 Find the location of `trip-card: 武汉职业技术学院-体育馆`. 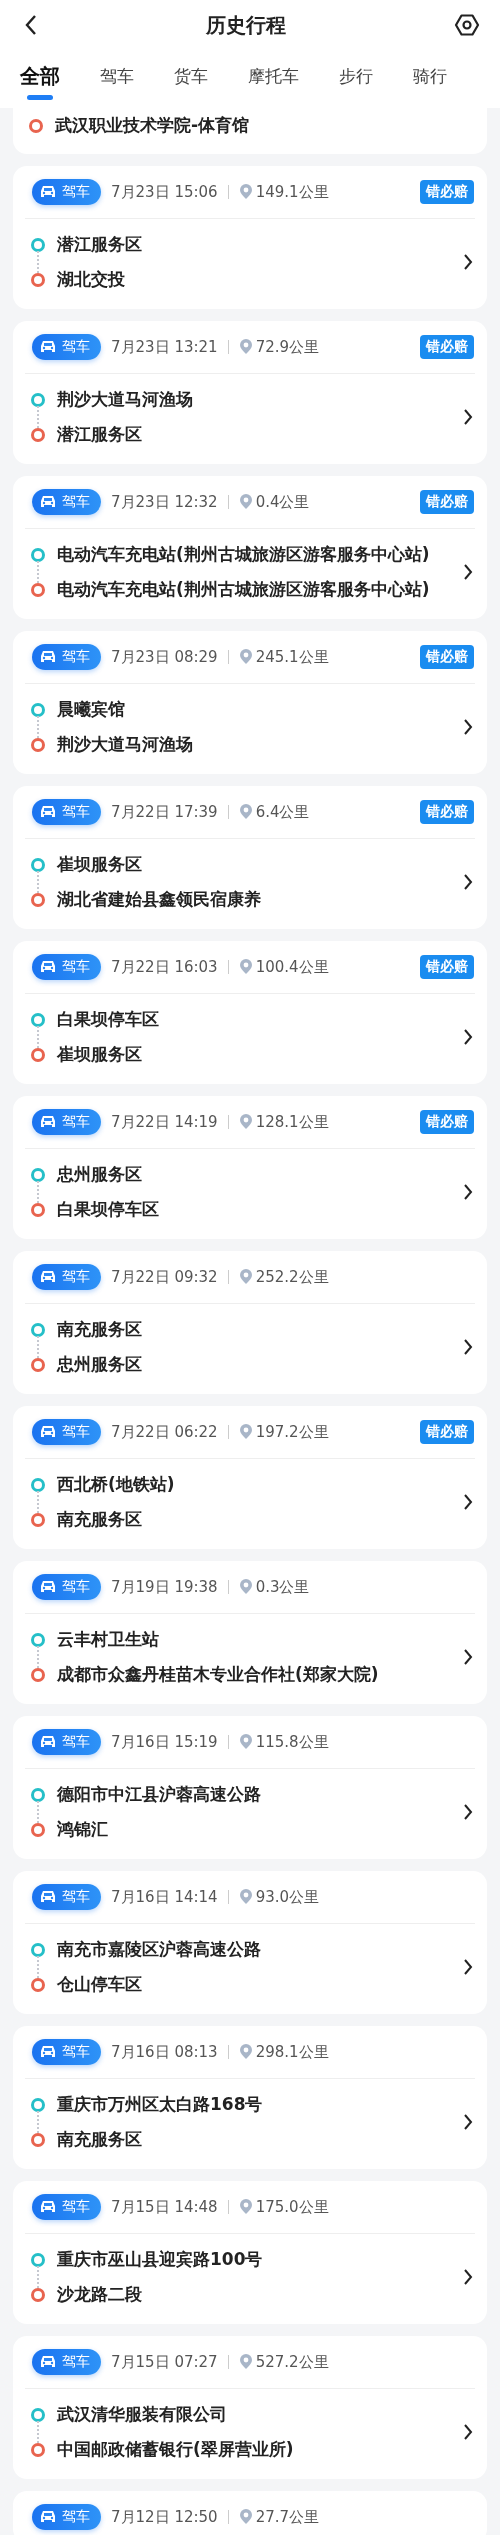

trip-card: 武汉职业技术学院-体育馆 is located at coordinates (250, 131).